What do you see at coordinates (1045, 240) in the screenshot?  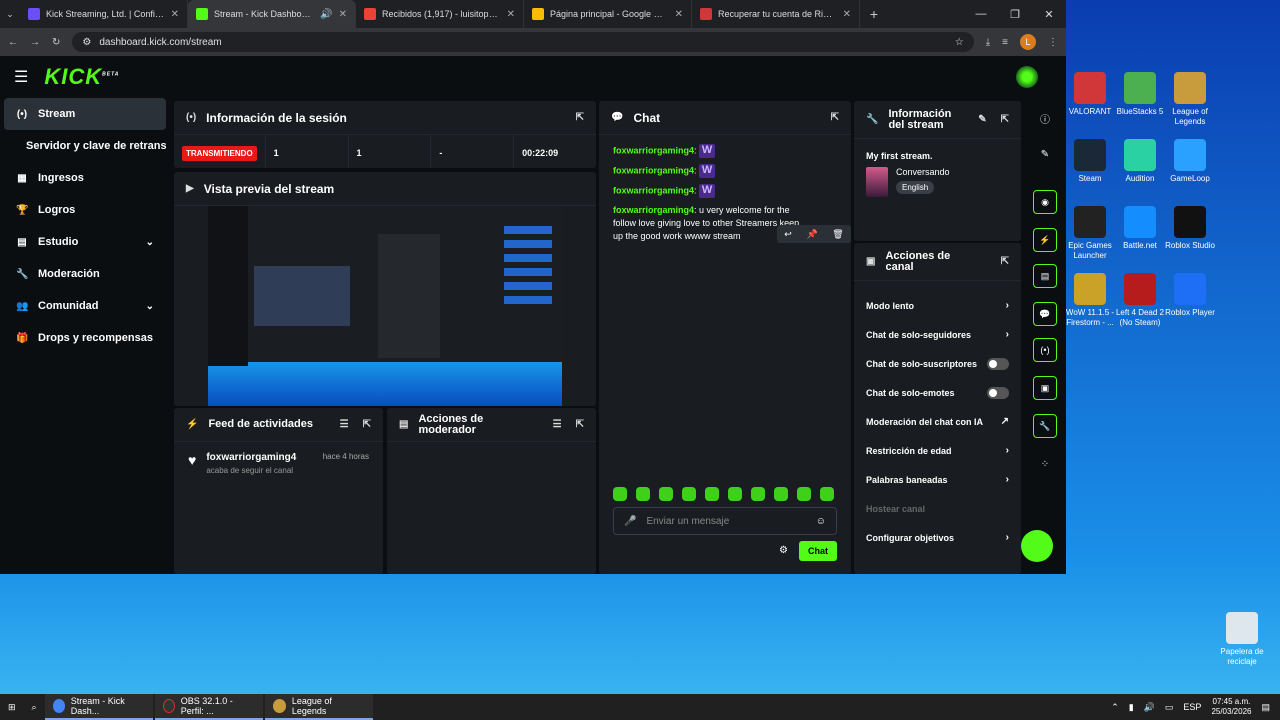 I see `lightning-icon: ⚡` at bounding box center [1045, 240].